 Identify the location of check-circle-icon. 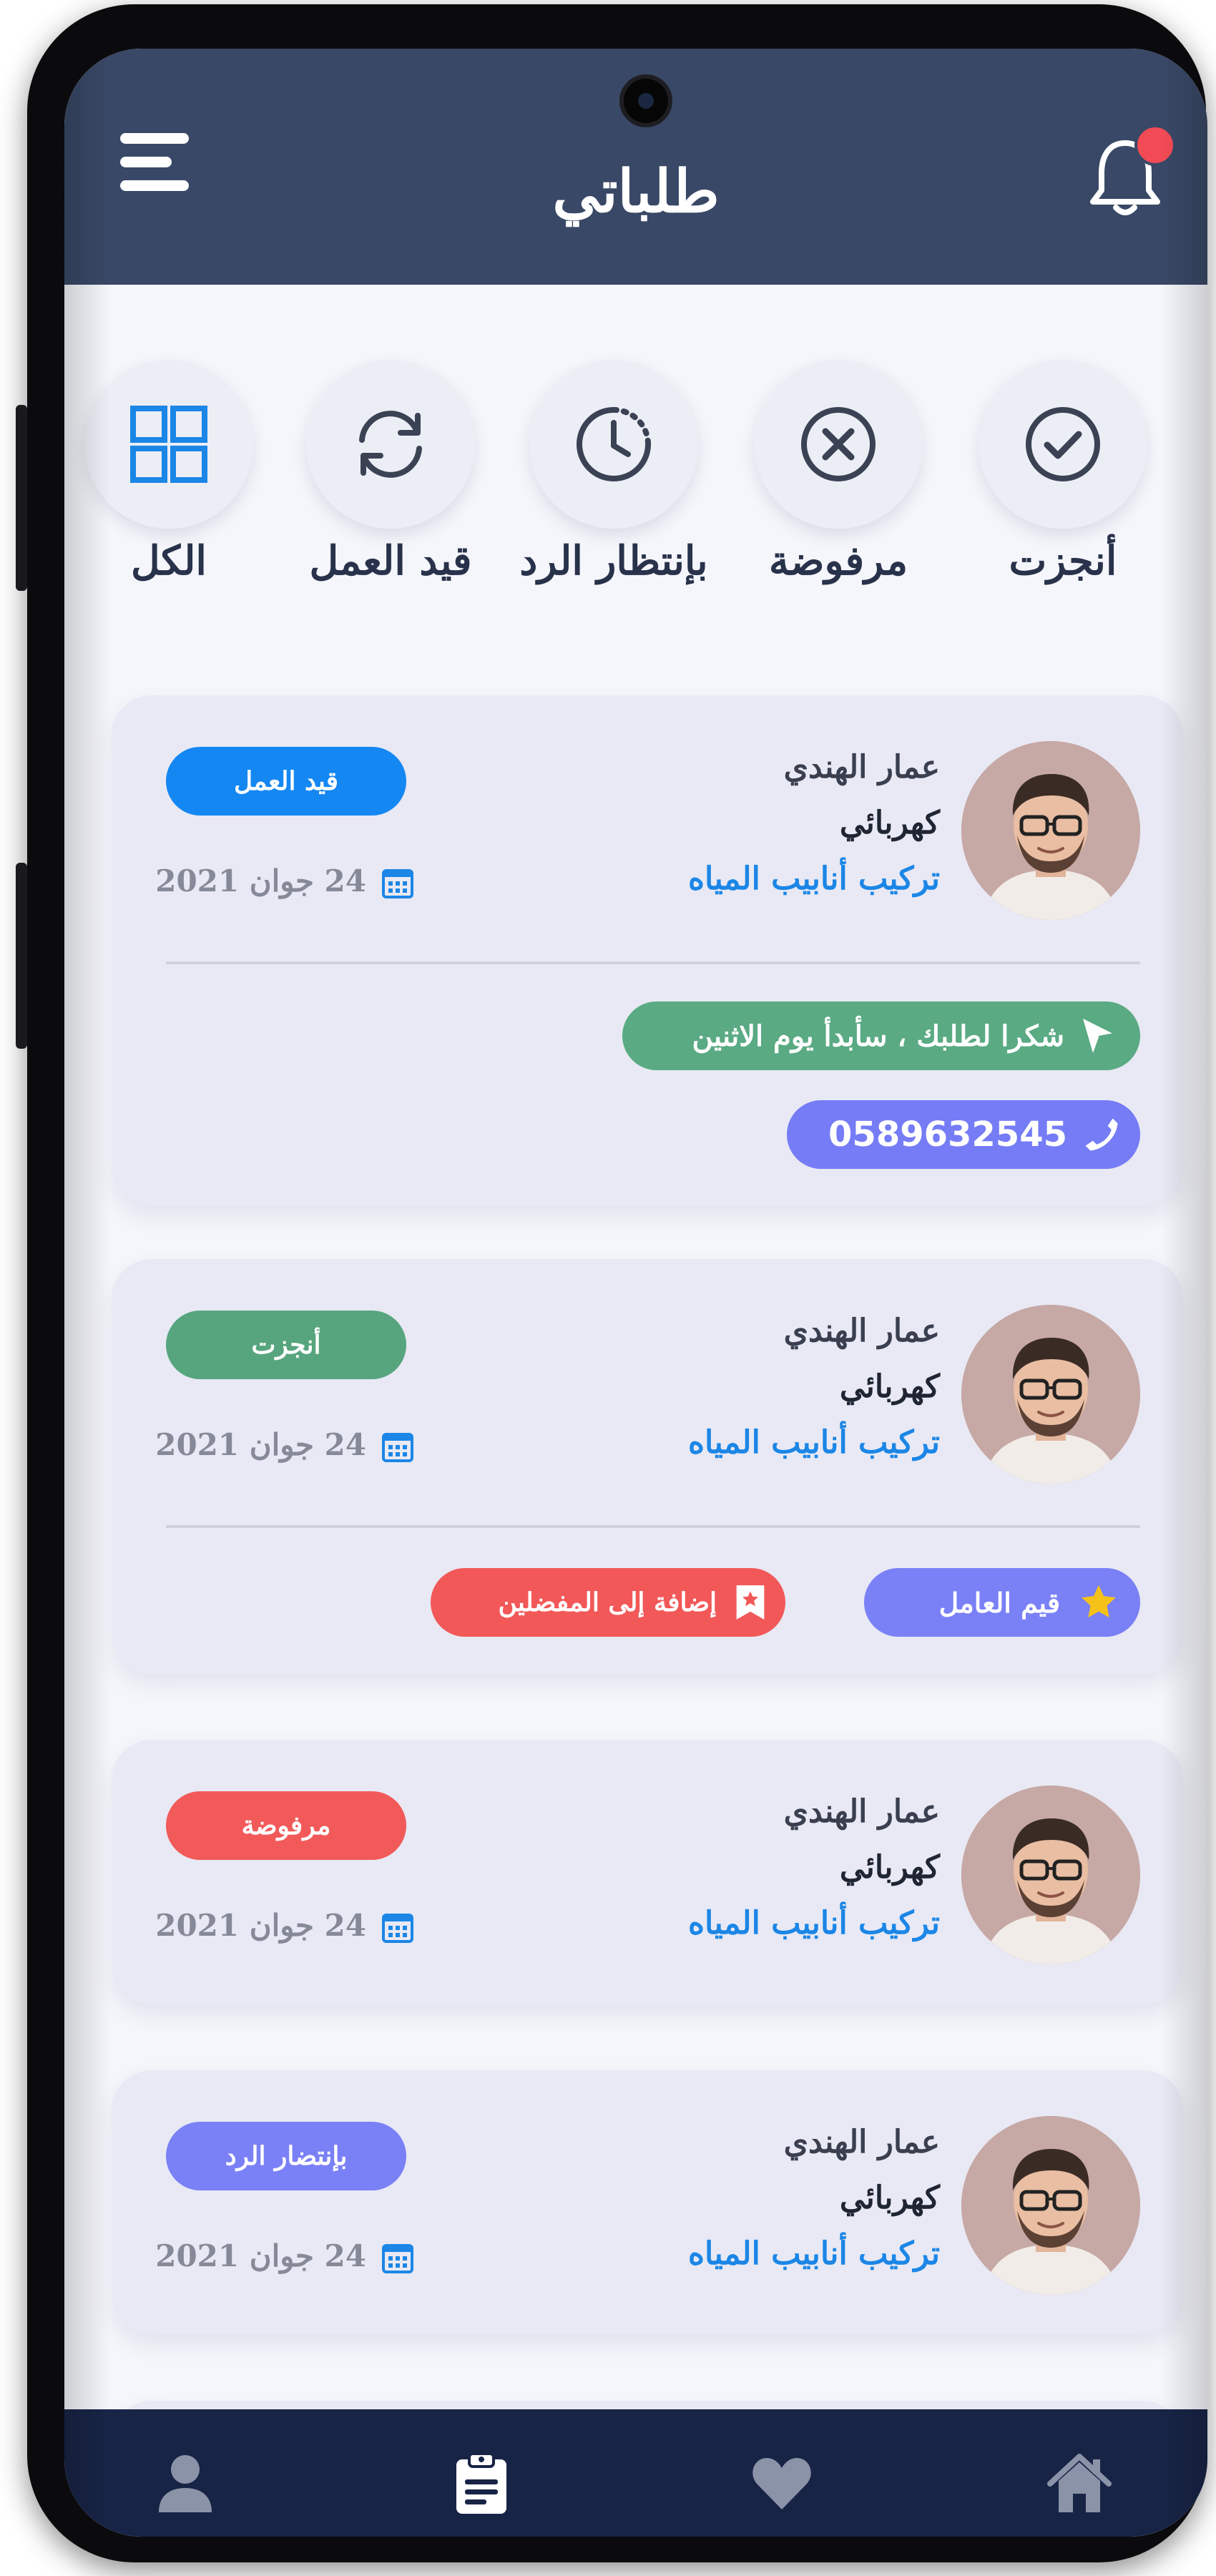
(1063, 444).